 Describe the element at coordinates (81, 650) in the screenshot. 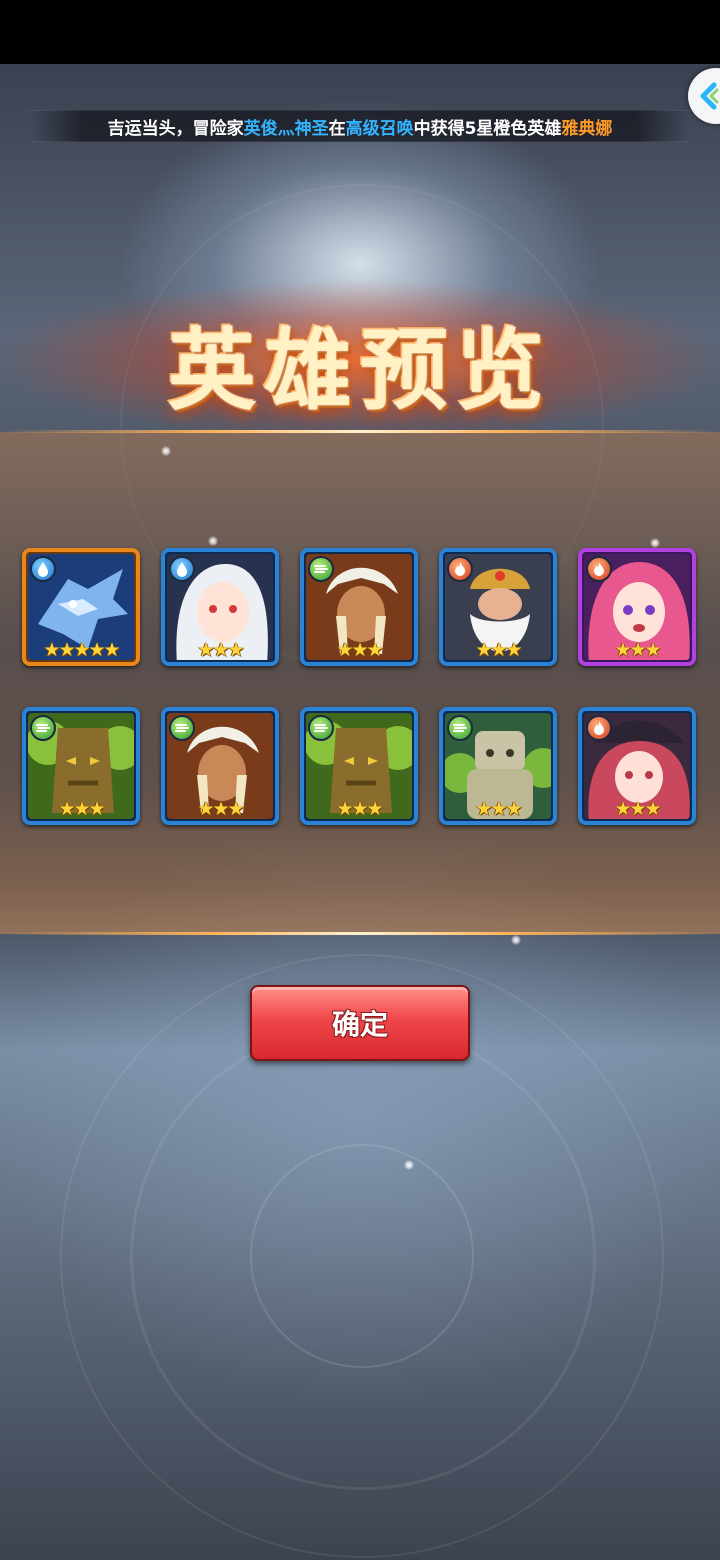

I see `star-rating: ★★★★★` at that location.